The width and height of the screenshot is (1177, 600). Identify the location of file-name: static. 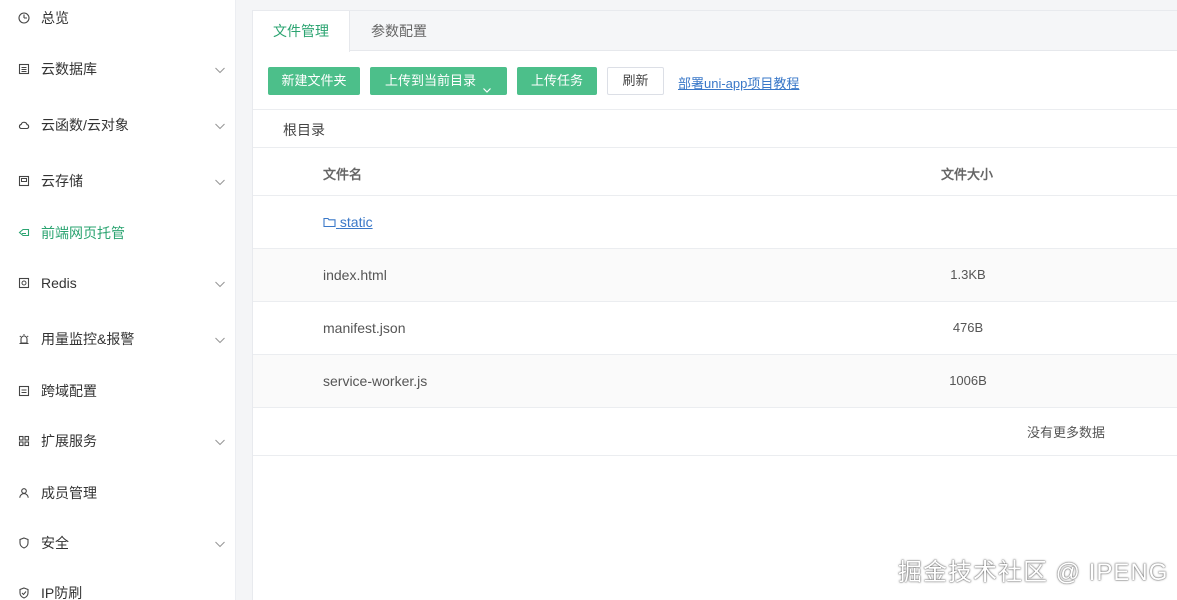
(356, 222).